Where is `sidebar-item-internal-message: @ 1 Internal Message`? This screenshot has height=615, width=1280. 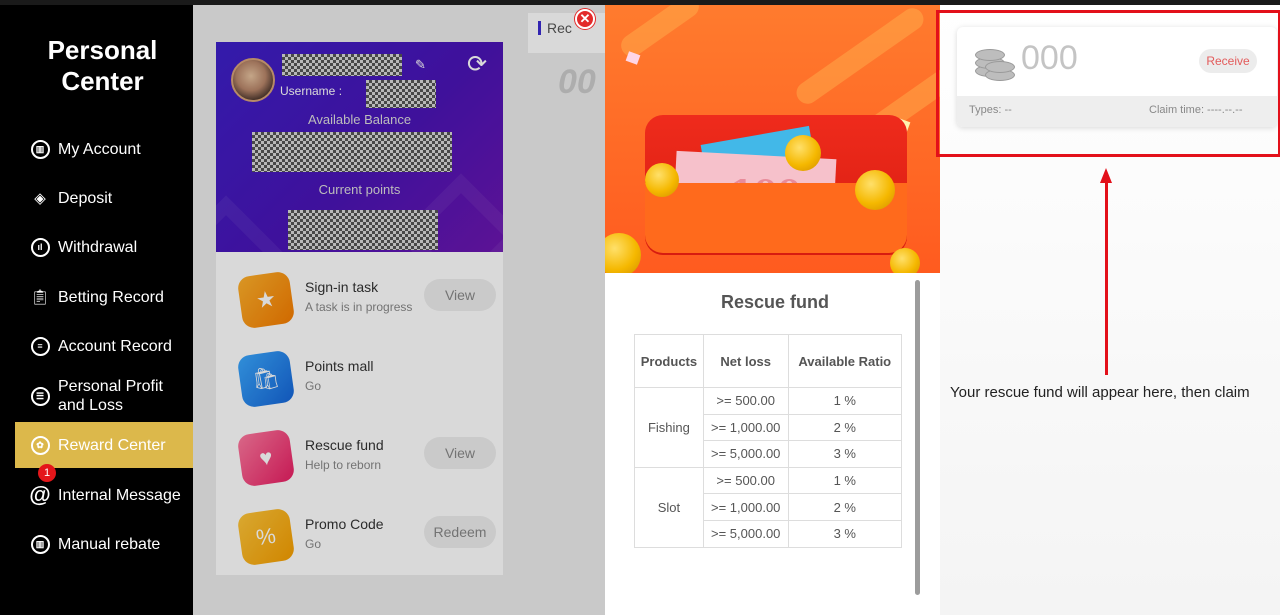
sidebar-item-internal-message: @ 1 Internal Message is located at coordinates (104, 491).